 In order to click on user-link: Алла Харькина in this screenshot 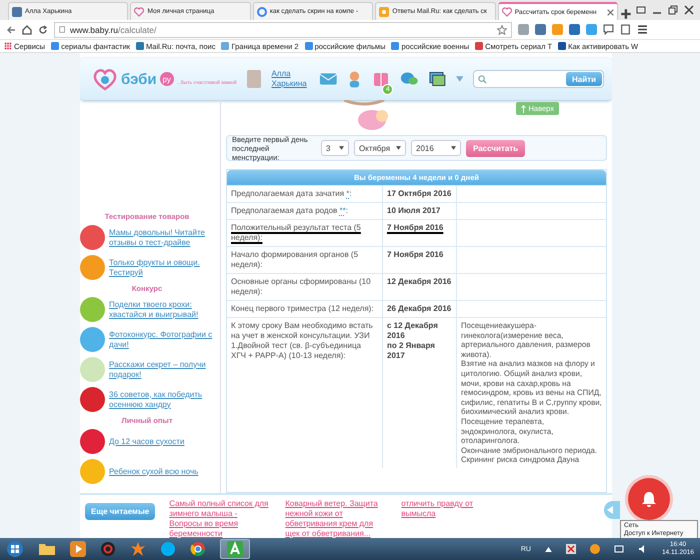, I will do `click(290, 79)`.